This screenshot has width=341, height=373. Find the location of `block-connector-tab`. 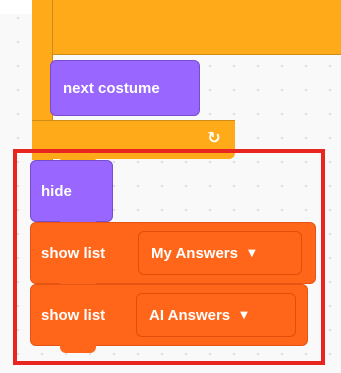

block-connector-tab is located at coordinates (78, 349).